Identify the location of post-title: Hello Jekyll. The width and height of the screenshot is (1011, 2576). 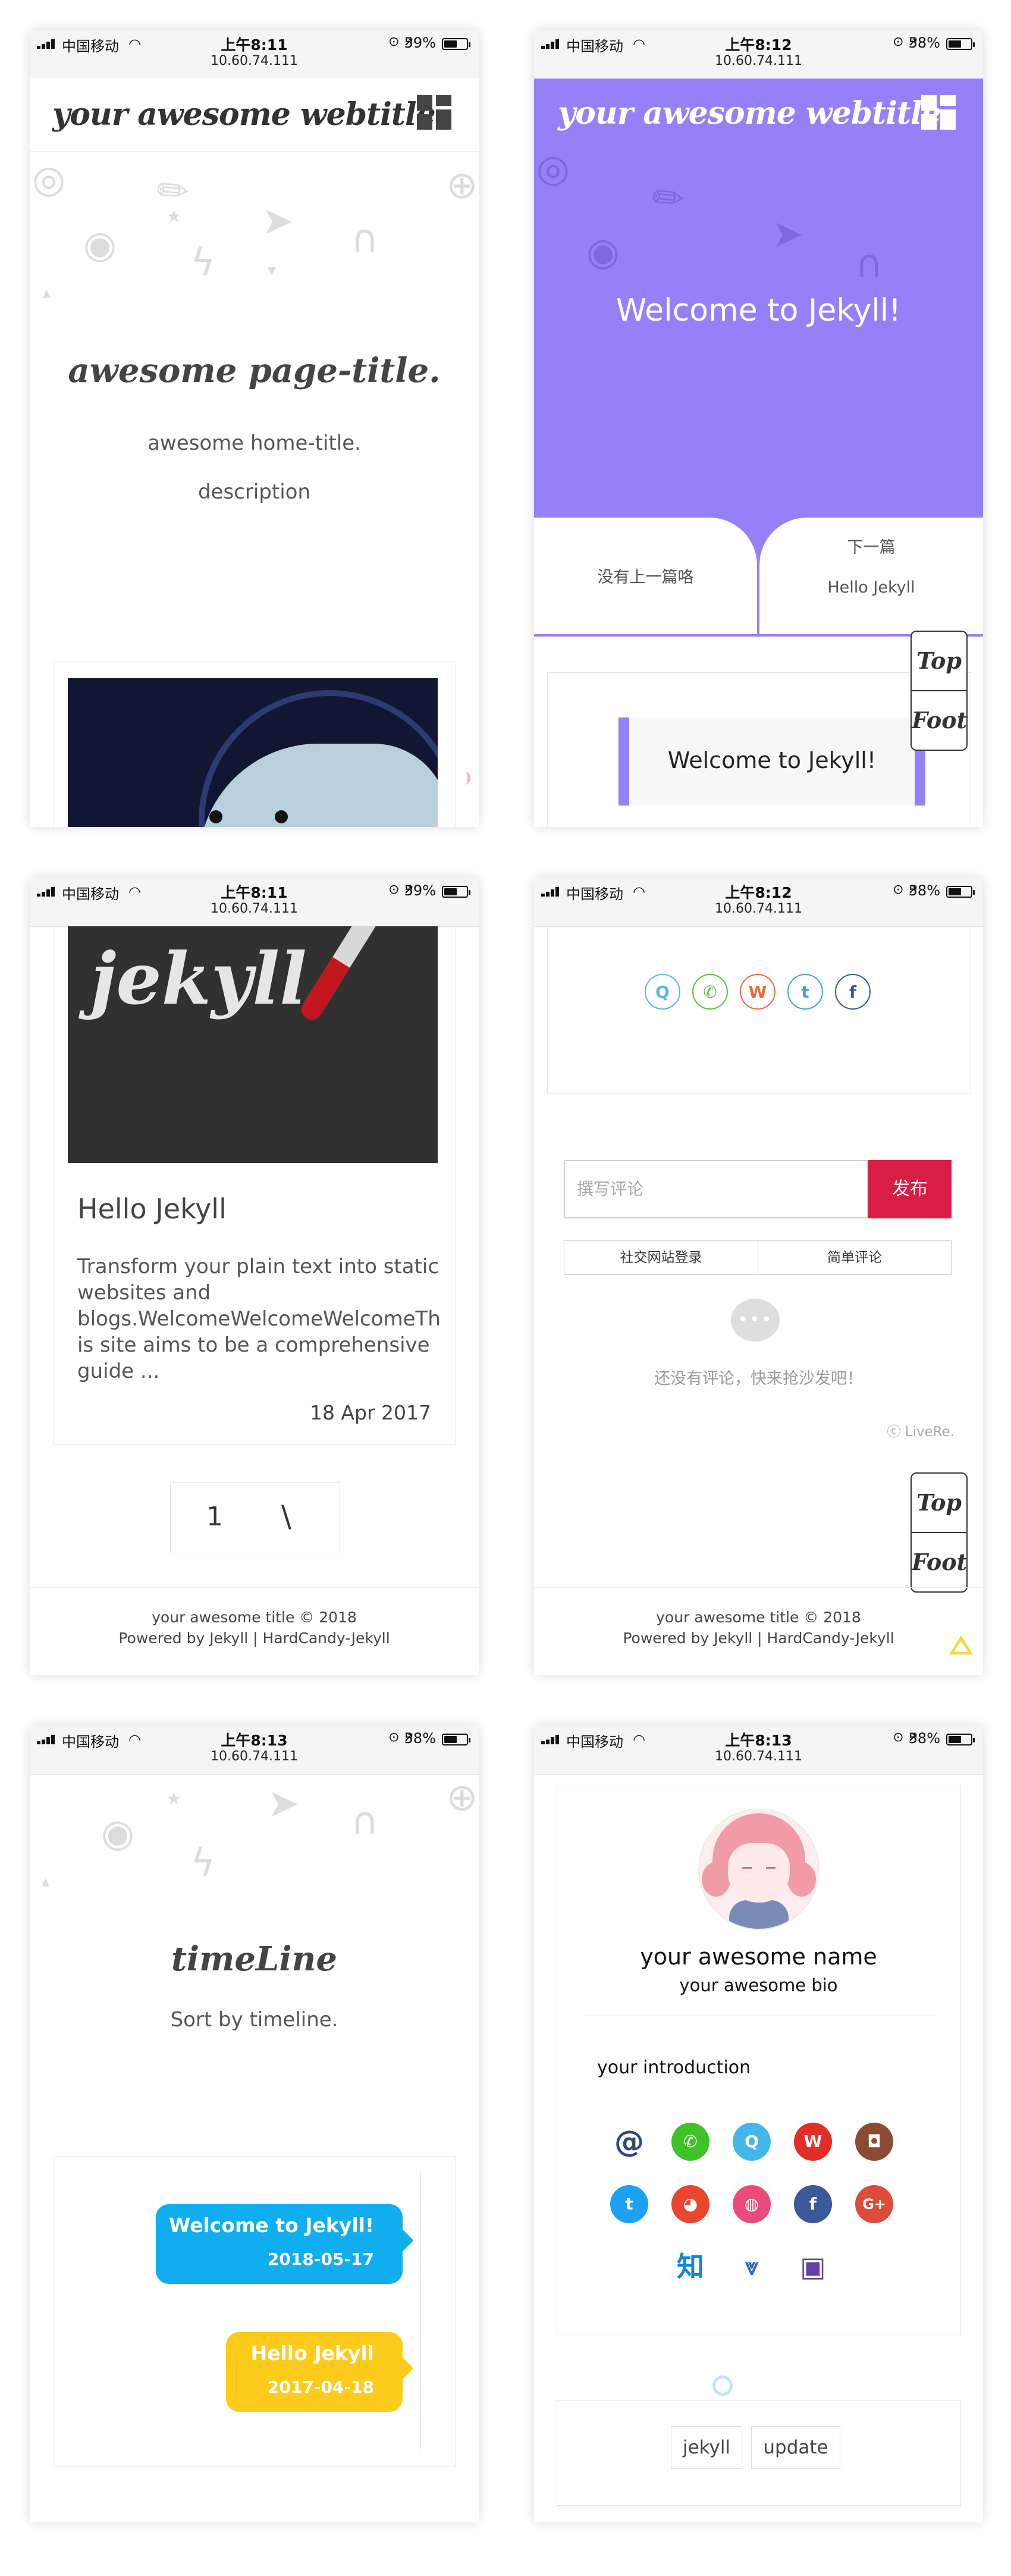
(152, 1209).